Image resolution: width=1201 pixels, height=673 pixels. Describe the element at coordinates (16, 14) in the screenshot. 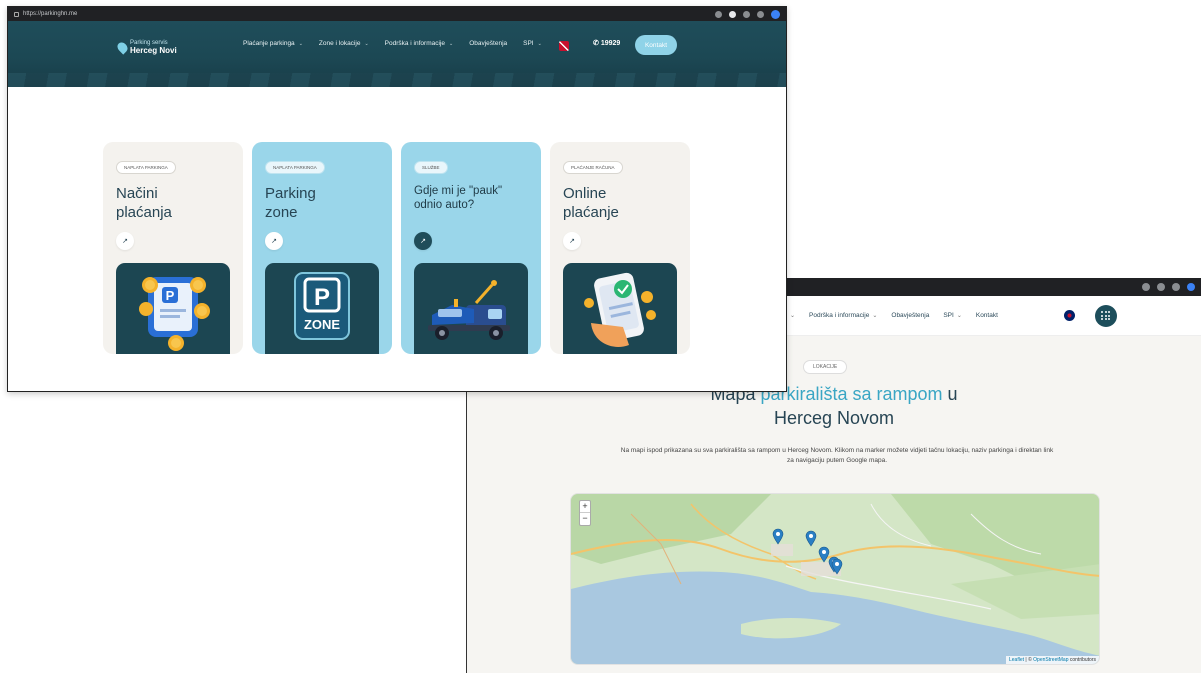

I see `site-info-icon` at that location.